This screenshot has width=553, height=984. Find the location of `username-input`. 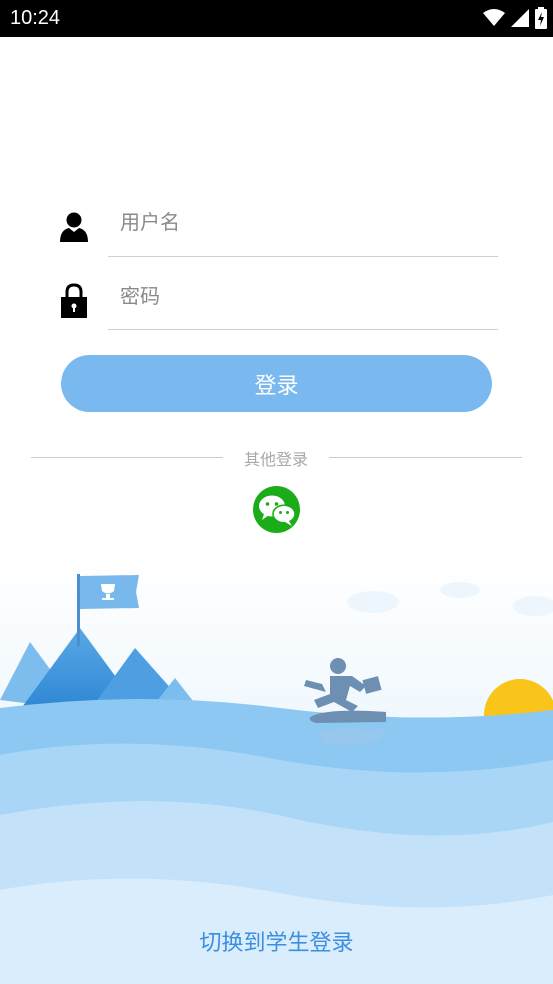

username-input is located at coordinates (303, 222).